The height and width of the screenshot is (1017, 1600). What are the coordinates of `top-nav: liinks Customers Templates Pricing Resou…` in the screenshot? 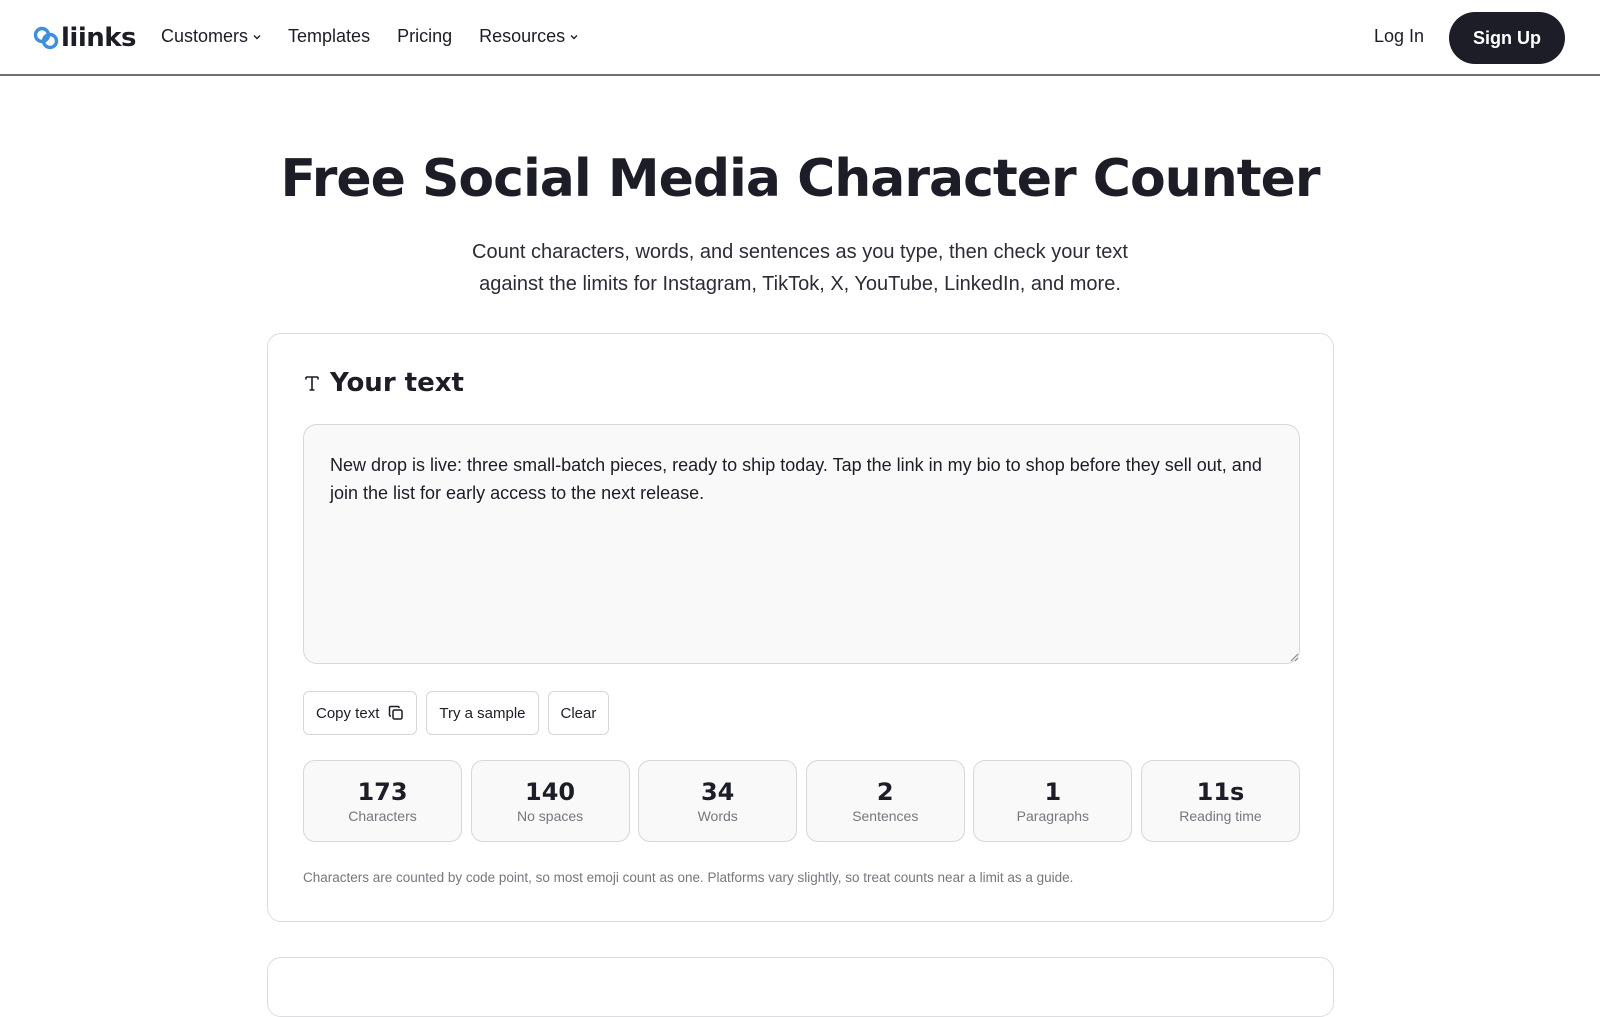 It's located at (800, 38).